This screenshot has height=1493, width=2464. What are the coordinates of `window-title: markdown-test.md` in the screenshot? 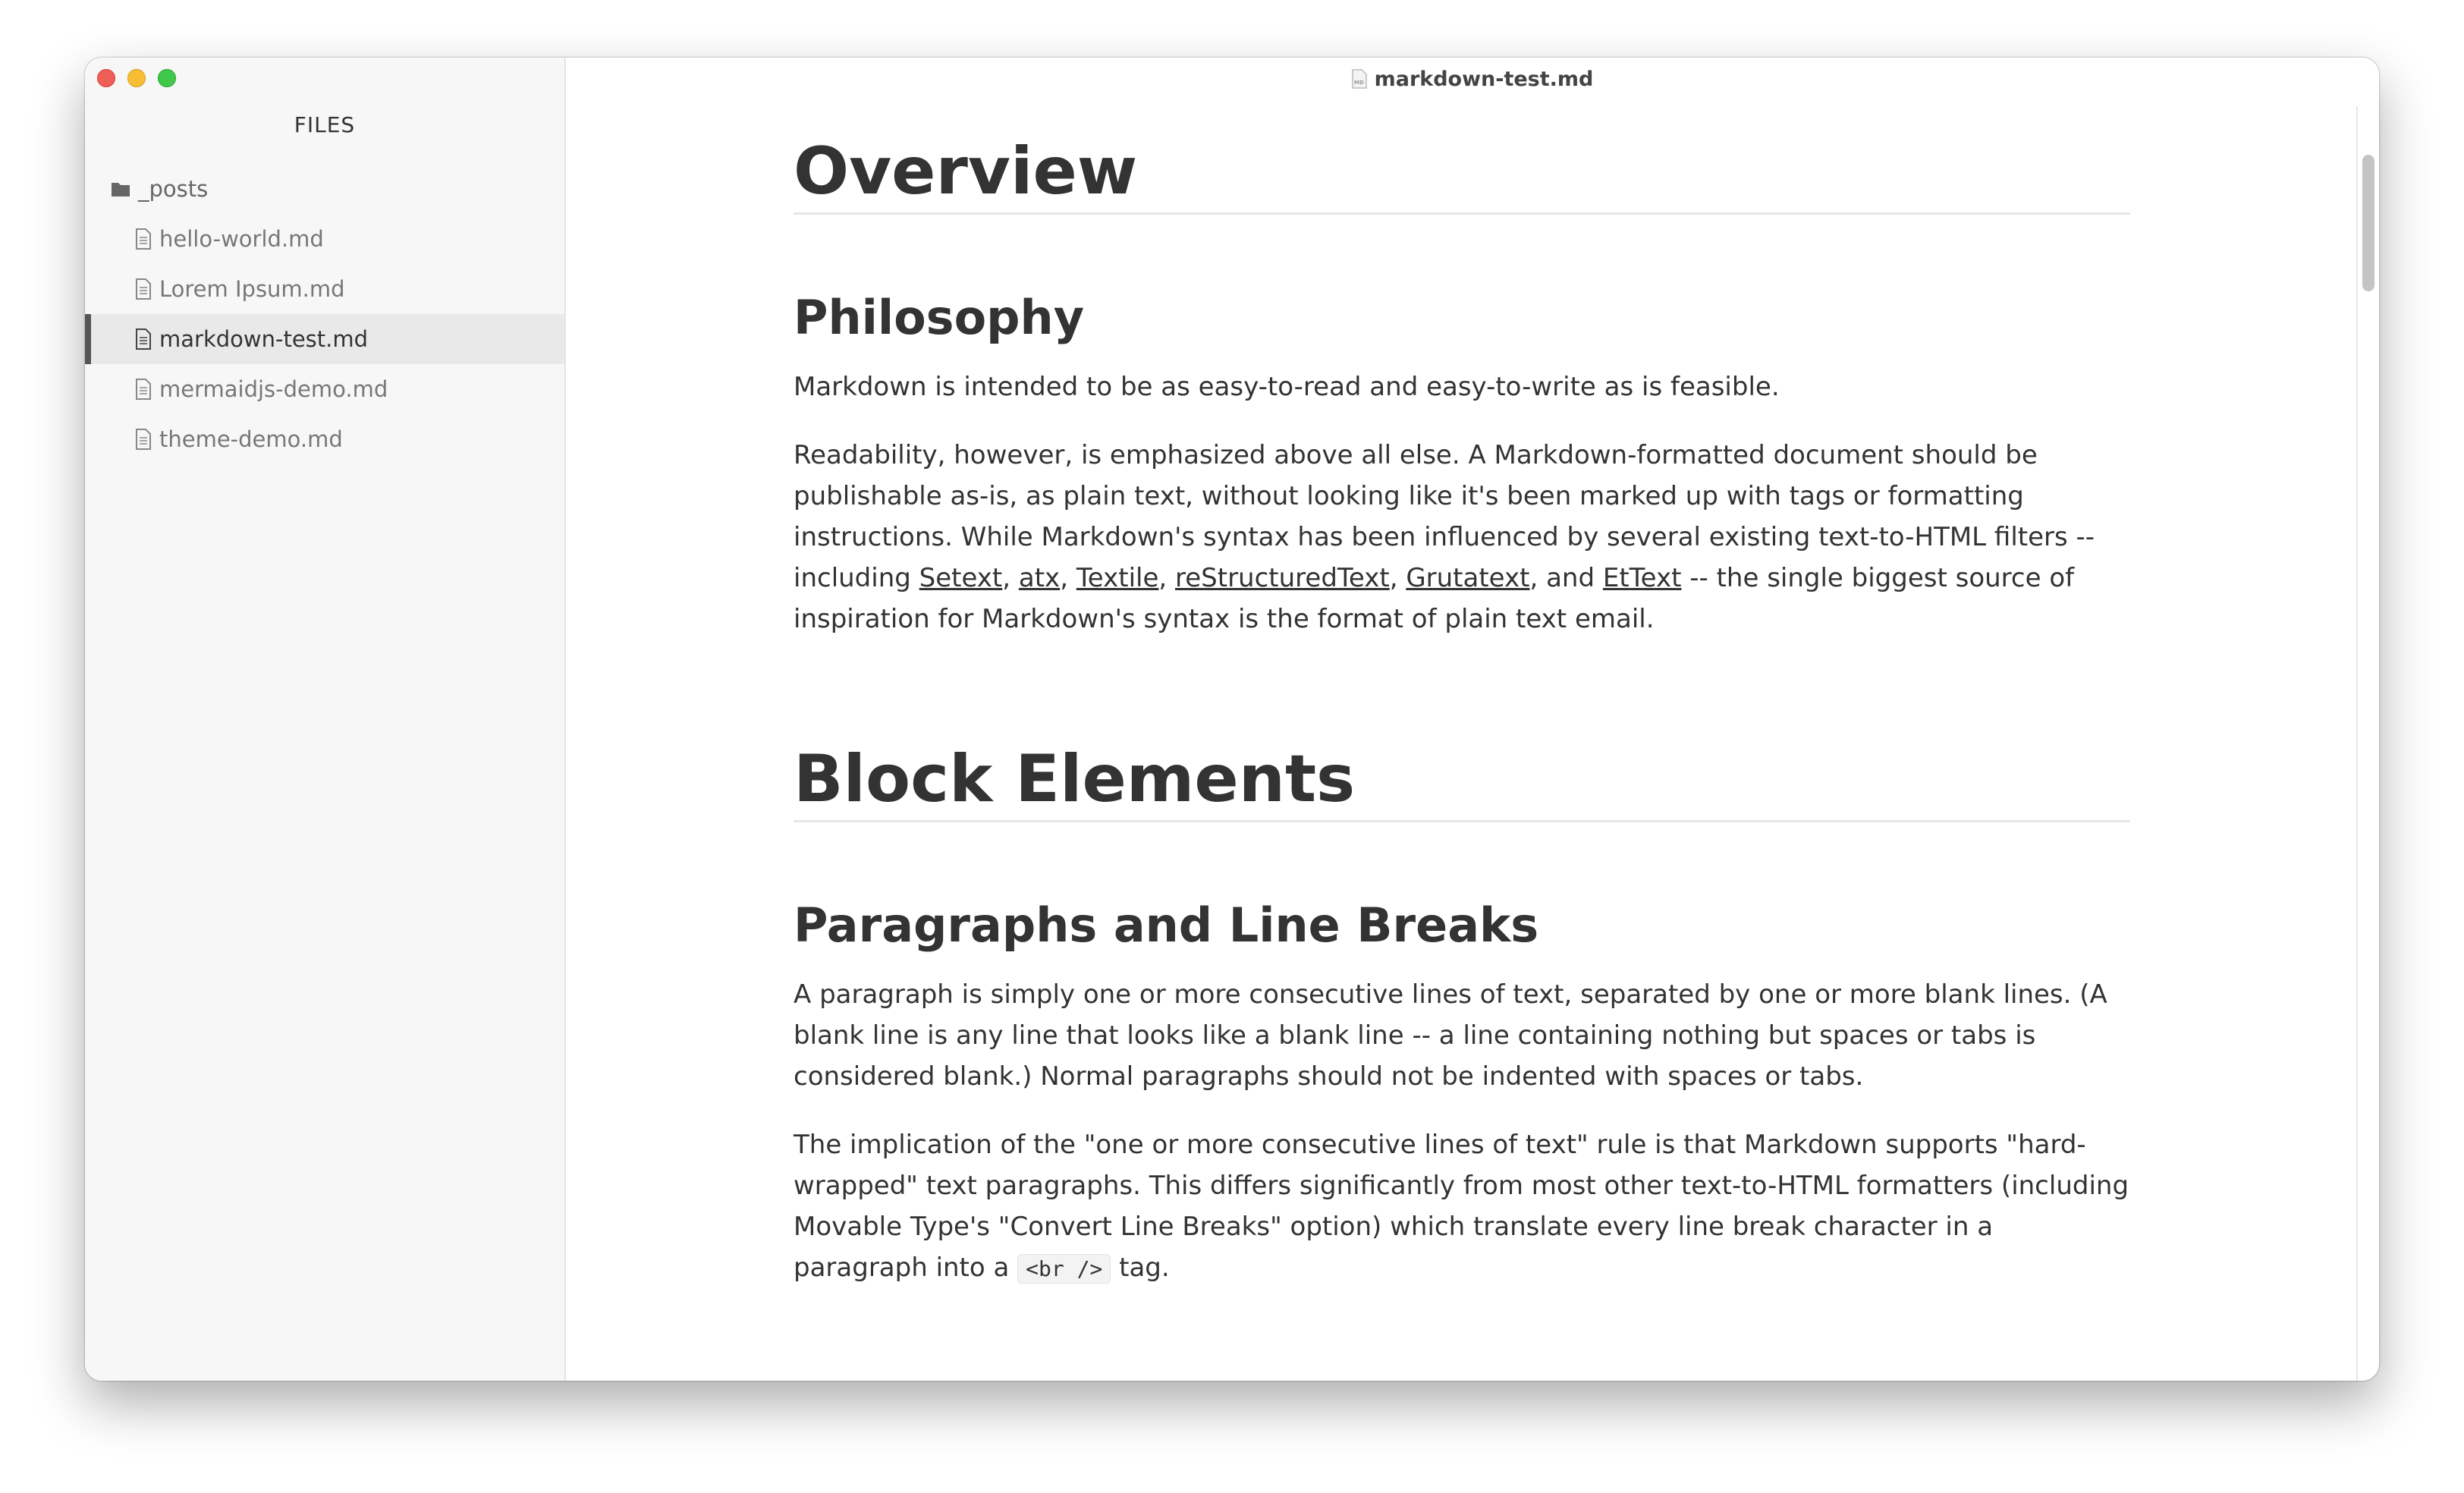 It's located at (1484, 79).